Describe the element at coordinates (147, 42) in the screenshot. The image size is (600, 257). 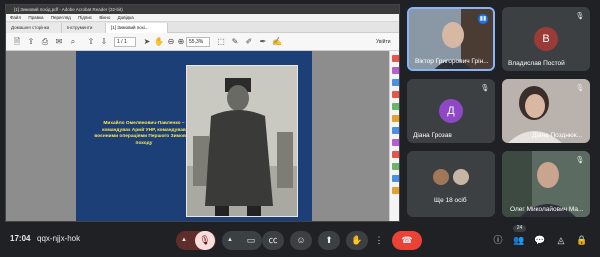
I see `select-tool-icon: ➤` at that location.